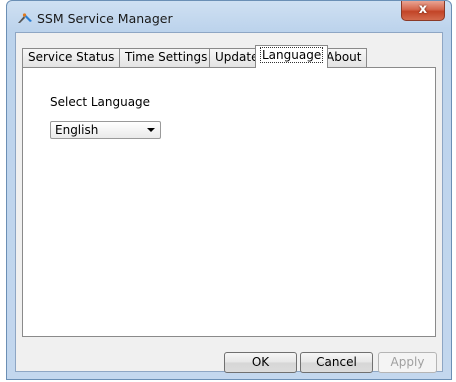 Image resolution: width=456 pixels, height=382 pixels. What do you see at coordinates (166, 57) in the screenshot?
I see `tab-time-settings: Time Settings` at bounding box center [166, 57].